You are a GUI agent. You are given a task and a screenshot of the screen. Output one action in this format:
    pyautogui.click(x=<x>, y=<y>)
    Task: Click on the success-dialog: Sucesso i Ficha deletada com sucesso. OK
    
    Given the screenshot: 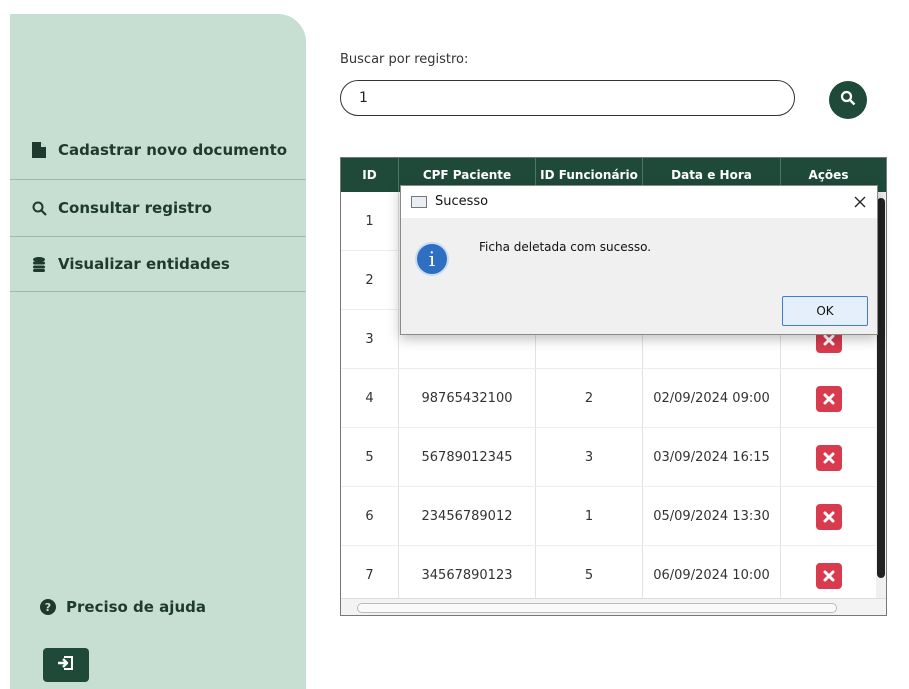 What is the action you would take?
    pyautogui.click(x=639, y=260)
    